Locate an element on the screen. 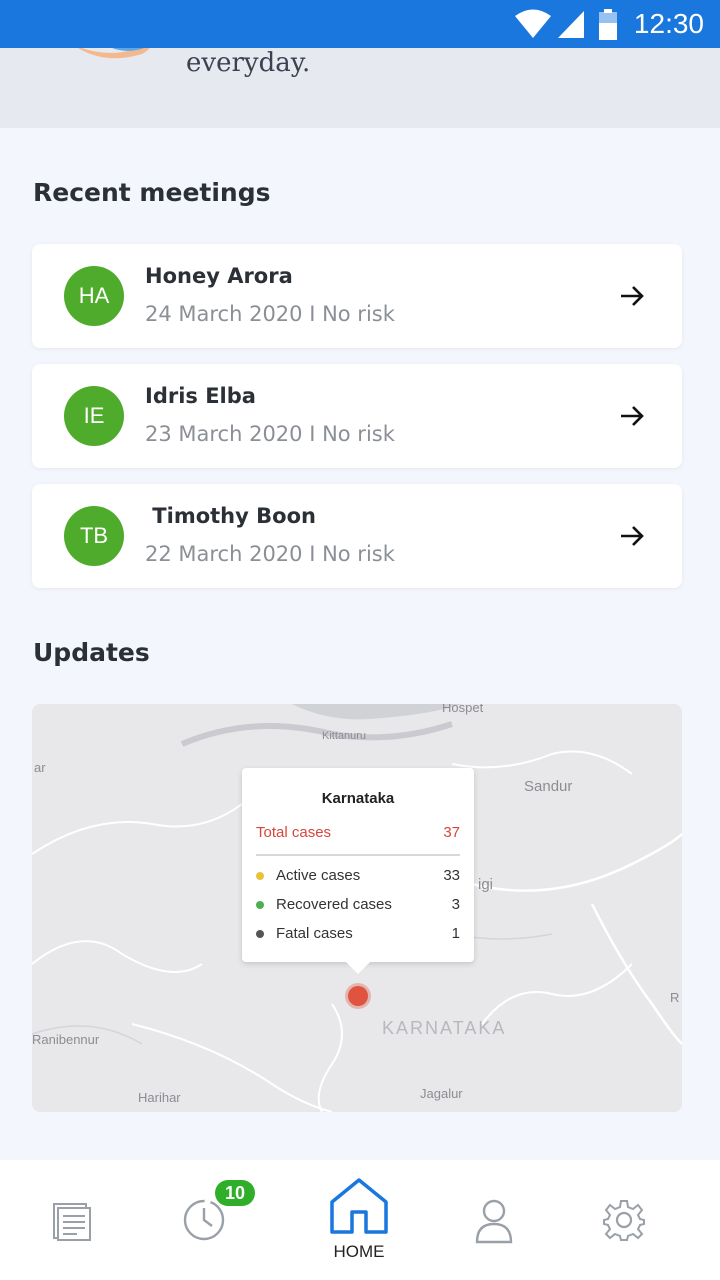 This screenshot has height=1280, width=720. nav-history is located at coordinates (206, 1220).